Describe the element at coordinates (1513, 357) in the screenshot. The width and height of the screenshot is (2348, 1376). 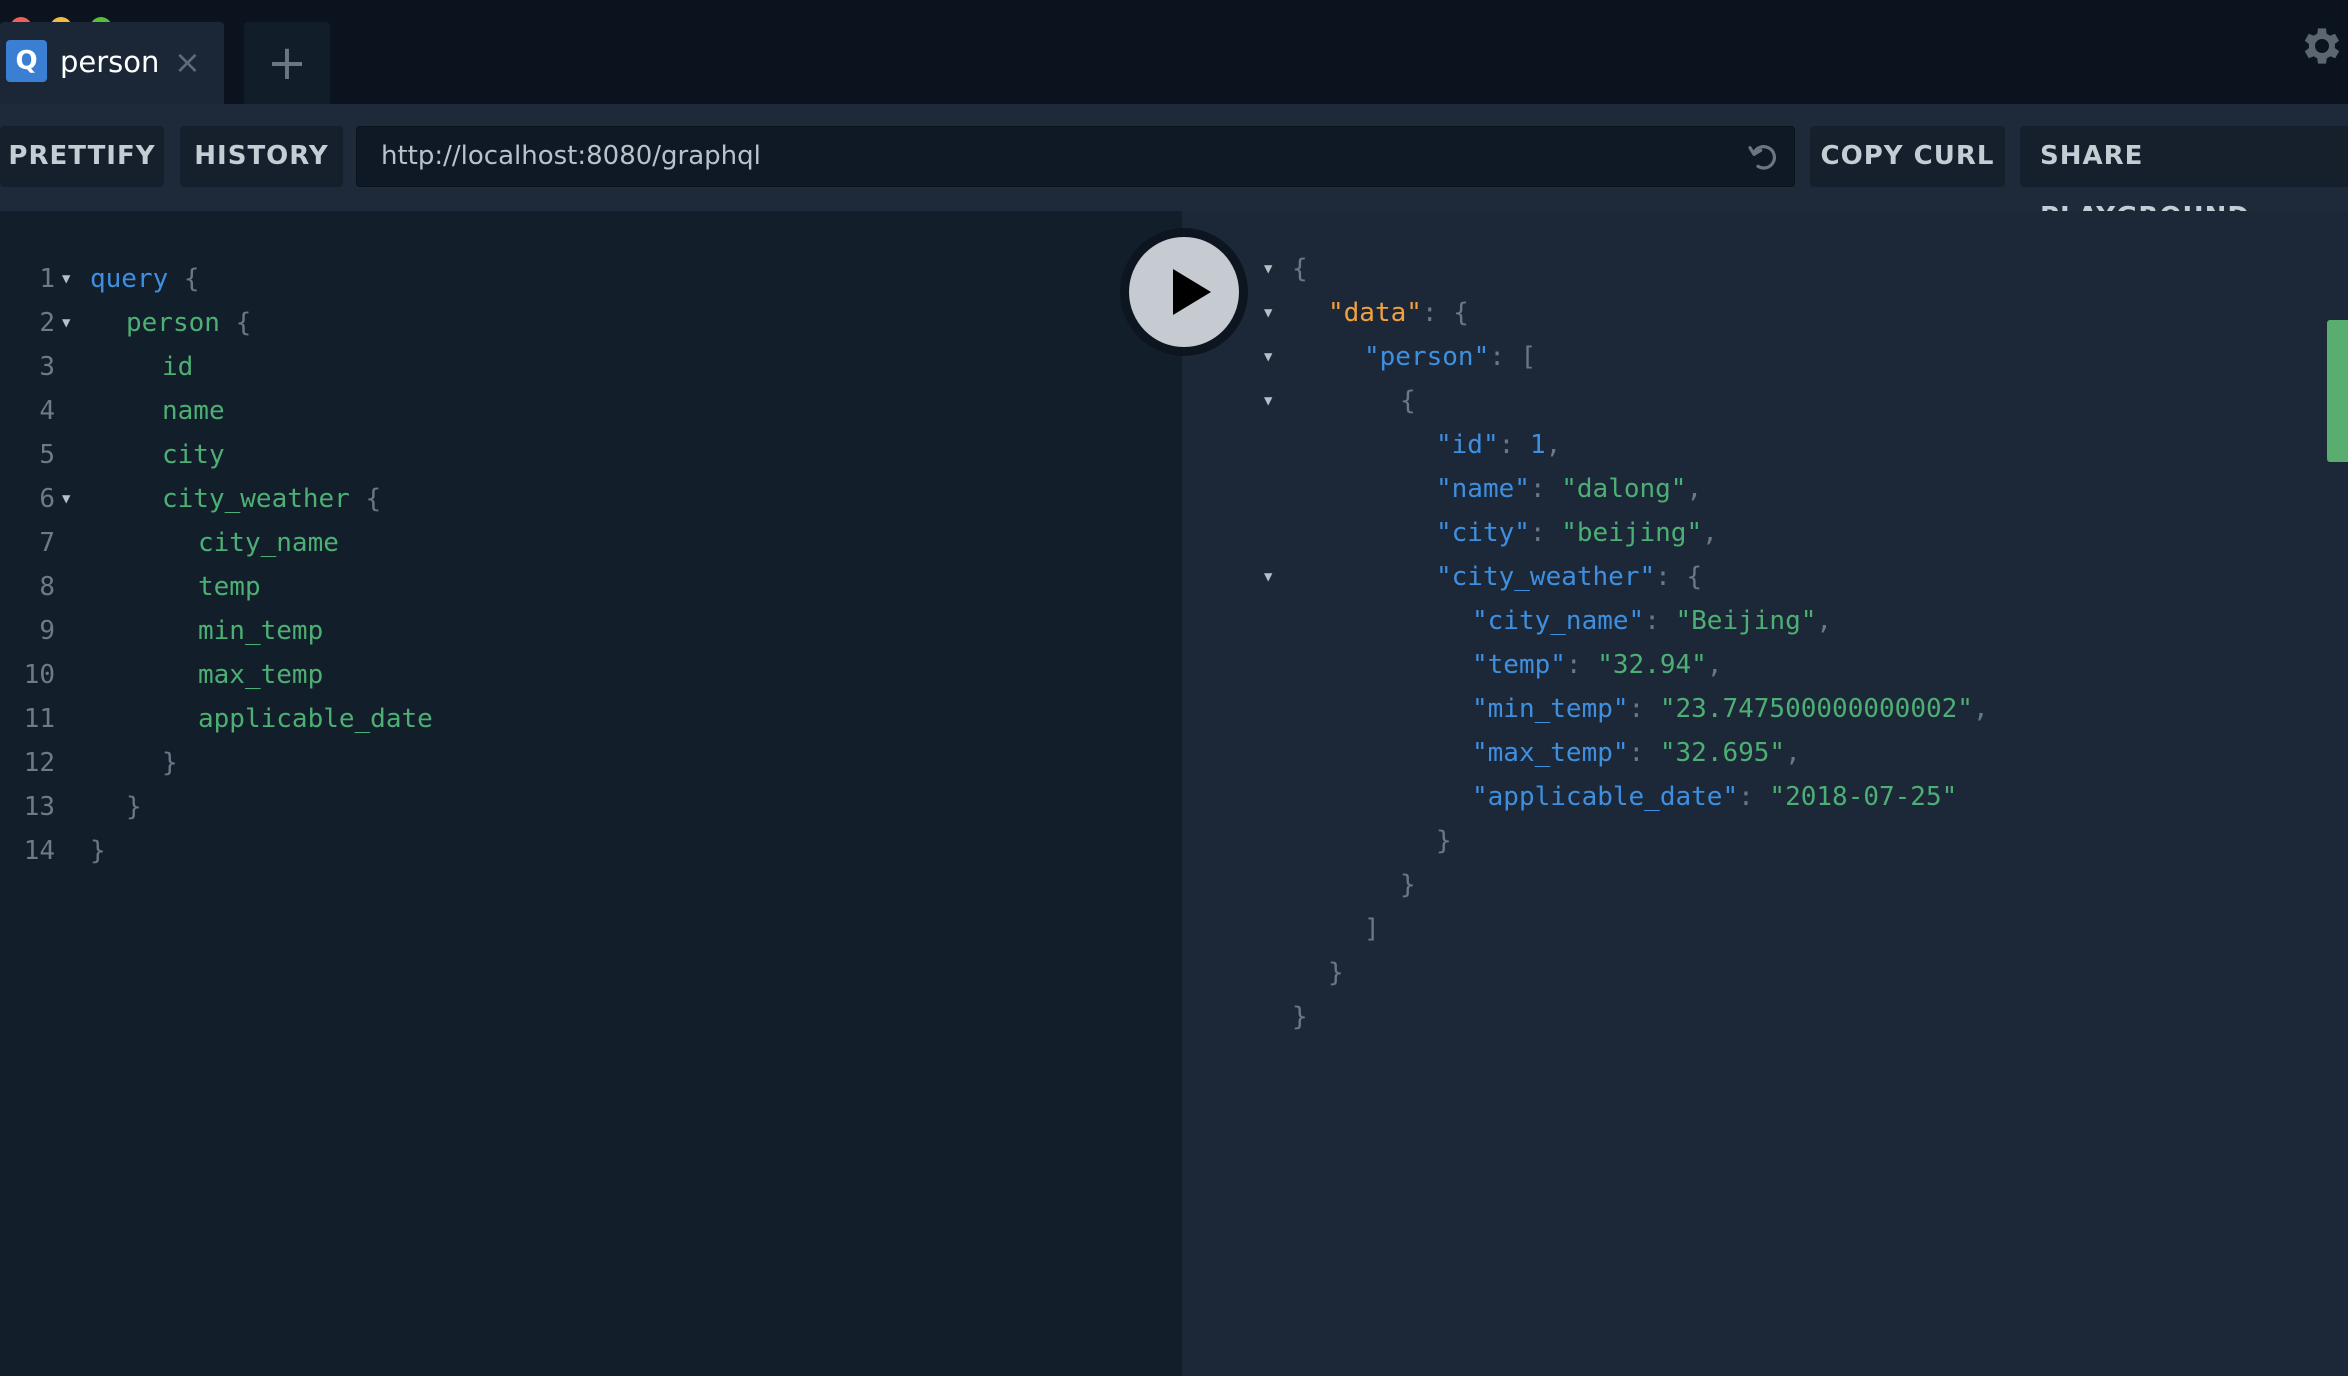
I see `json-token: : [` at that location.